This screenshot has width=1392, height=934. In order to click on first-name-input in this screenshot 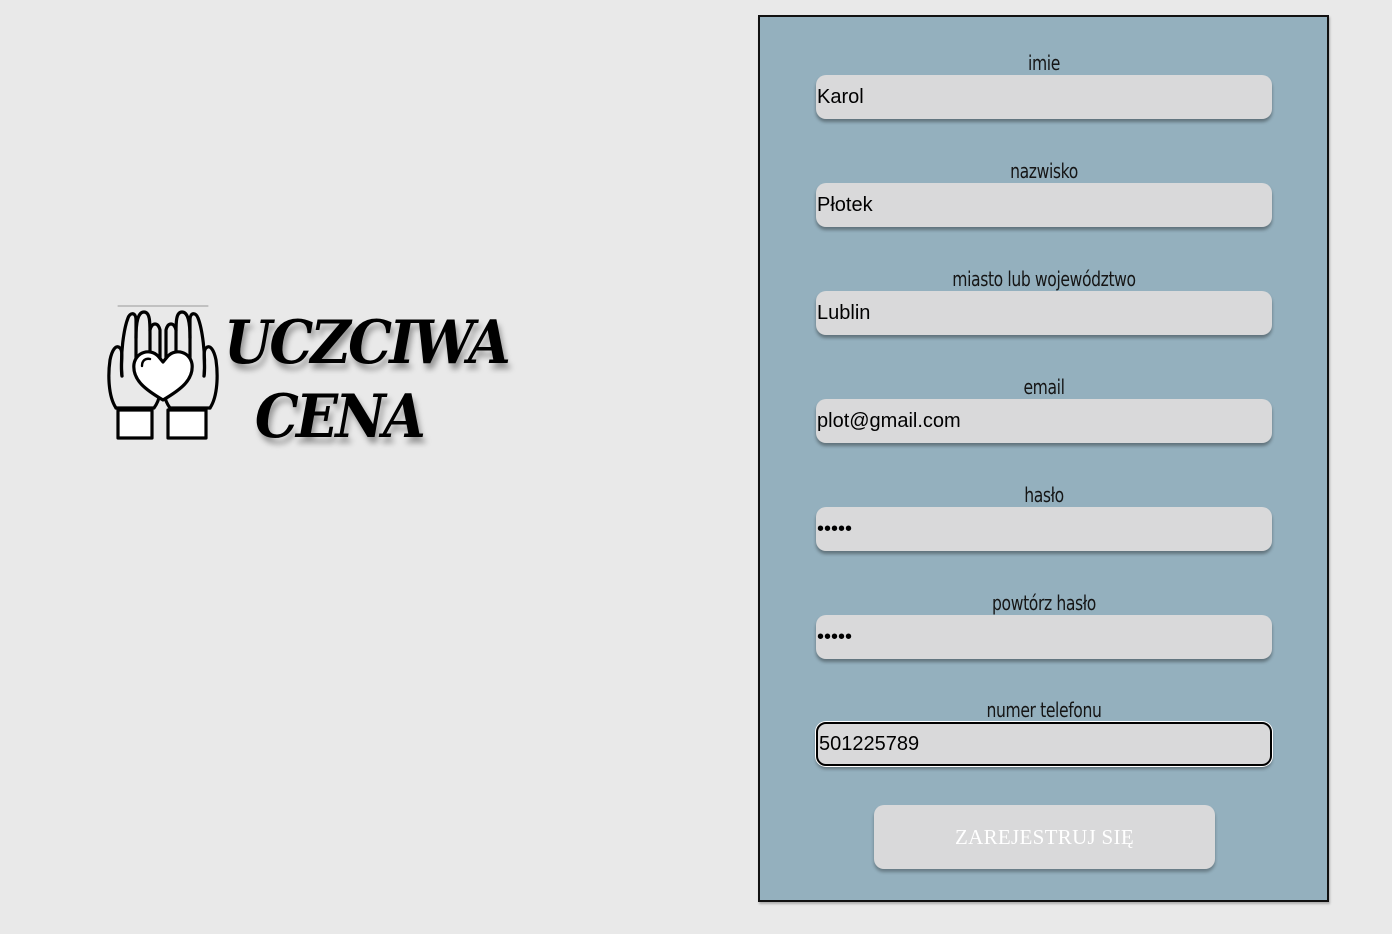, I will do `click(1044, 97)`.